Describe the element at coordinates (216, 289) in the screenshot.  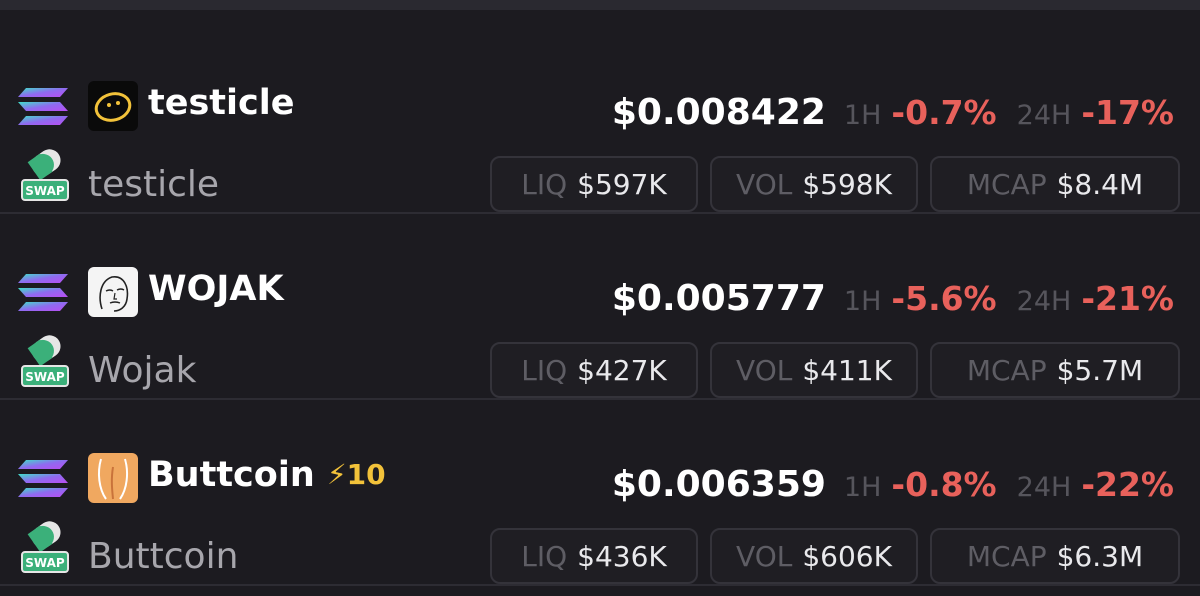
I see `token-symbol: WOJAK` at that location.